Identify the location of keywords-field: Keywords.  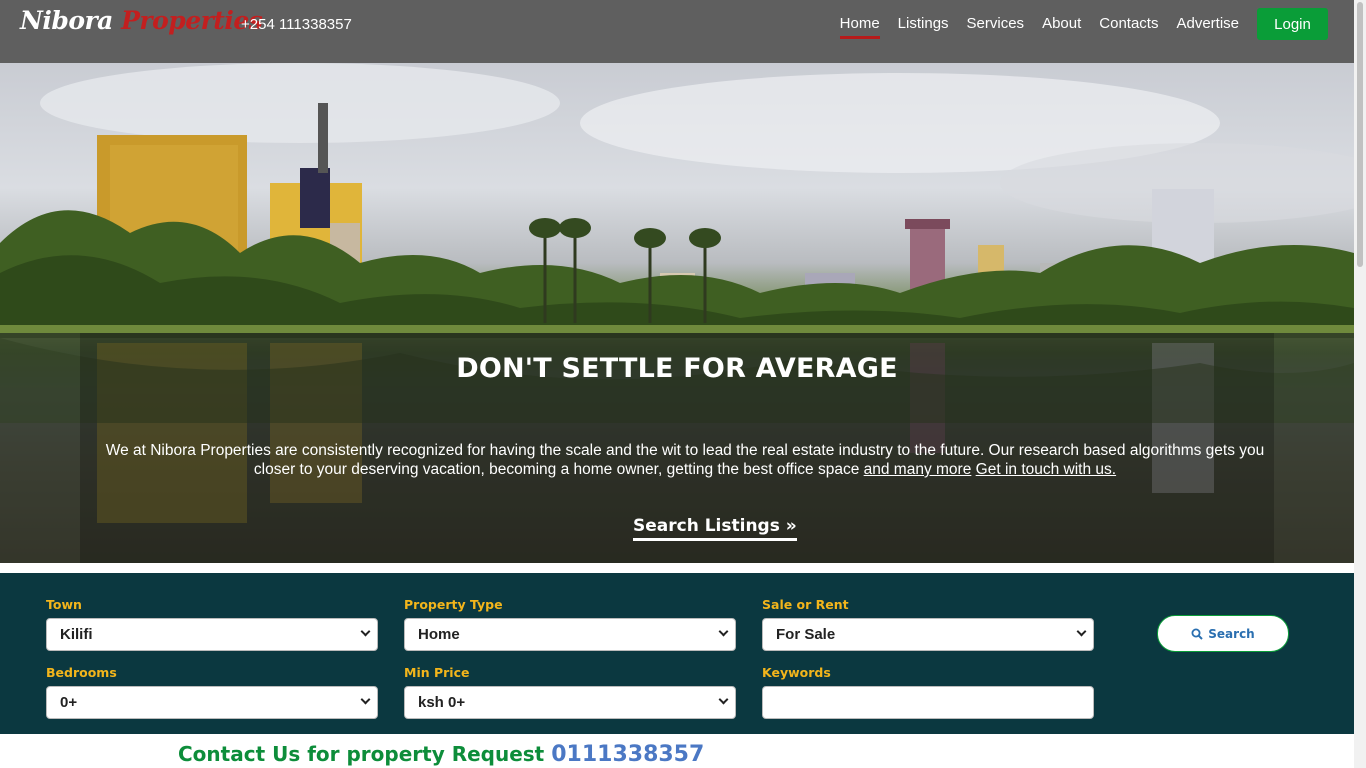
(928, 692).